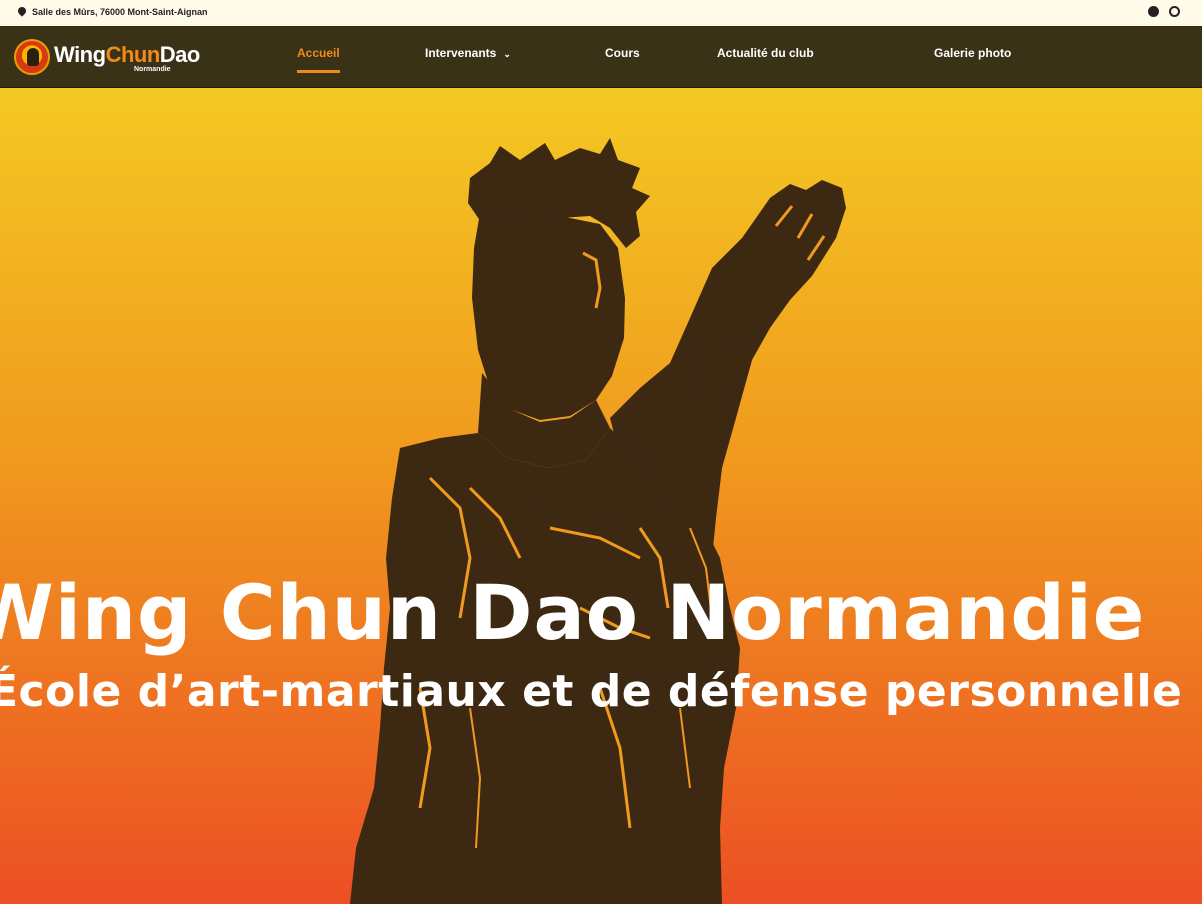 Image resolution: width=1202 pixels, height=904 pixels. What do you see at coordinates (573, 612) in the screenshot?
I see `hero-title: Wing Chun Dao Normandie` at bounding box center [573, 612].